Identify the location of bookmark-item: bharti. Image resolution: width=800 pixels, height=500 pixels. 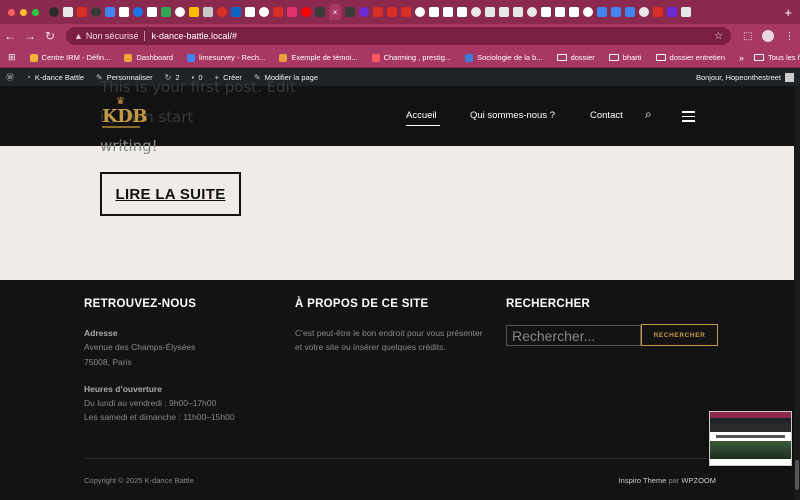
(625, 57).